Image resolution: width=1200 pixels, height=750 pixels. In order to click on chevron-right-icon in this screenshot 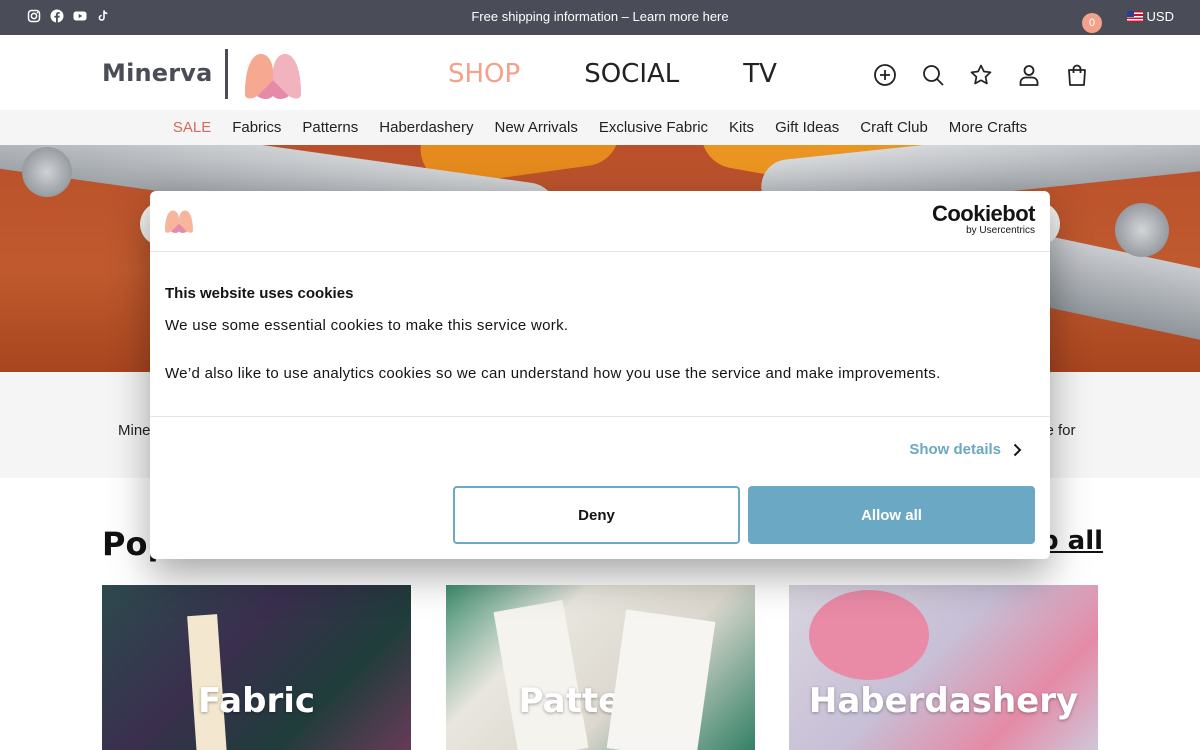, I will do `click(1017, 449)`.